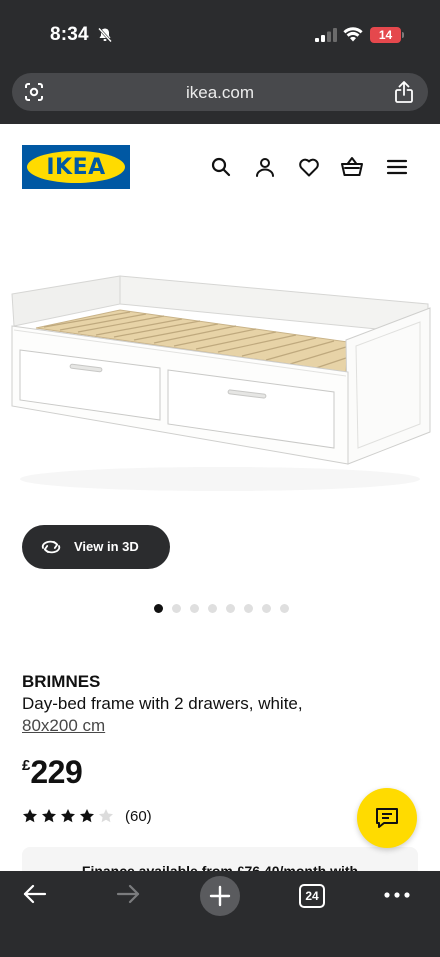 This screenshot has height=957, width=440. Describe the element at coordinates (61, 681) in the screenshot. I see `product-brand: BRIMNES` at that location.